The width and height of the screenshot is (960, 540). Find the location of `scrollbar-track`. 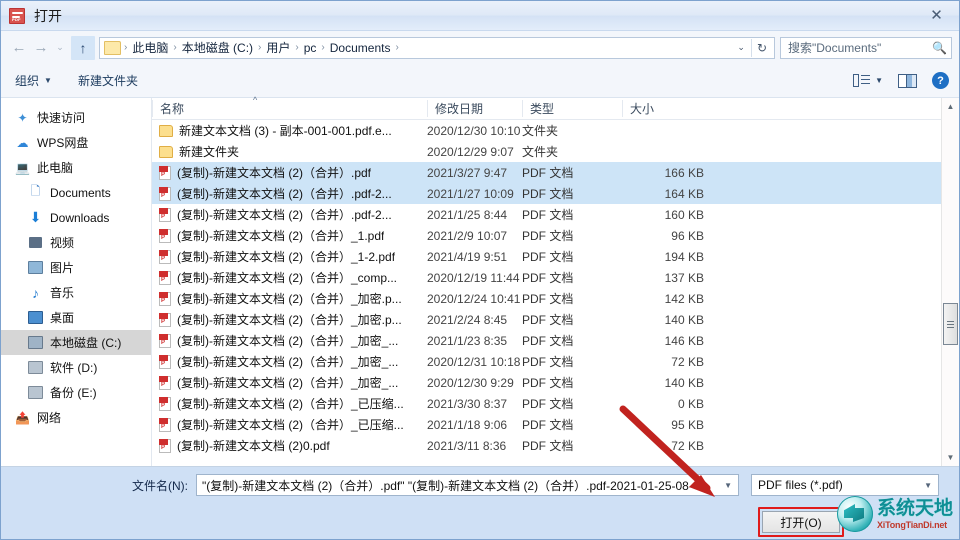

scrollbar-track is located at coordinates (950, 282).